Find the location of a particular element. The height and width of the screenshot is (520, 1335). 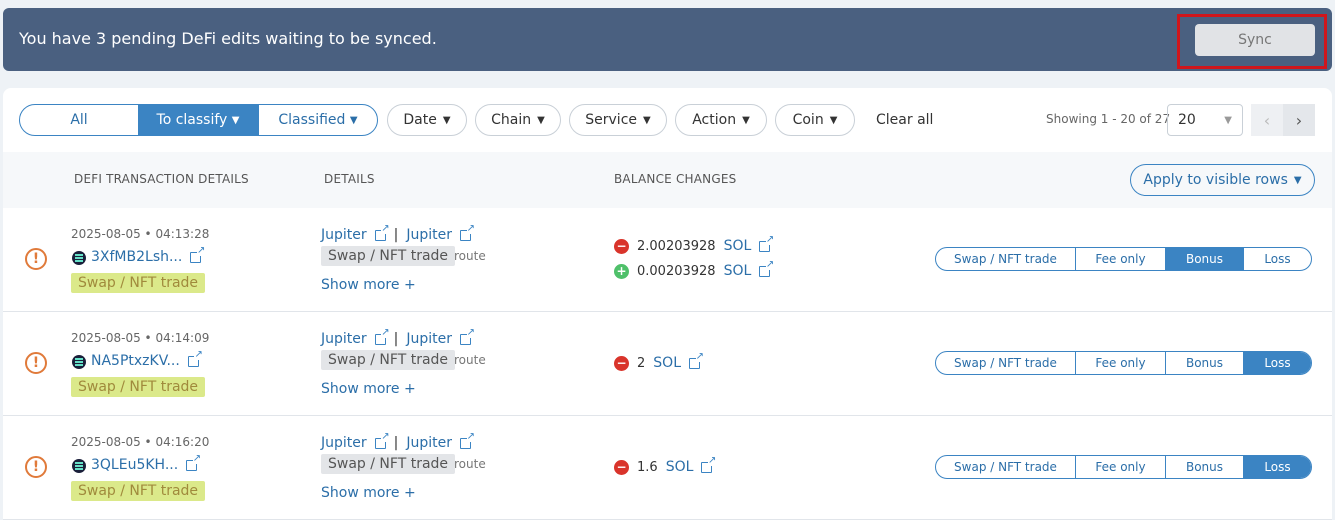

classification-control: Swap / NFT trade Fee only Bonus Loss is located at coordinates (1123, 259).